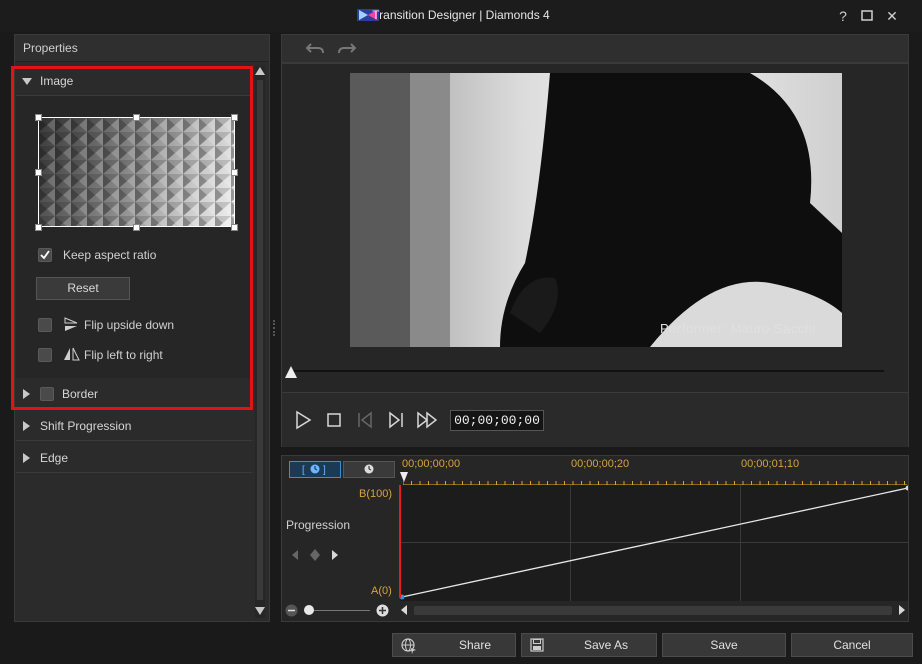  I want to click on previous-frame-icon, so click(365, 420).